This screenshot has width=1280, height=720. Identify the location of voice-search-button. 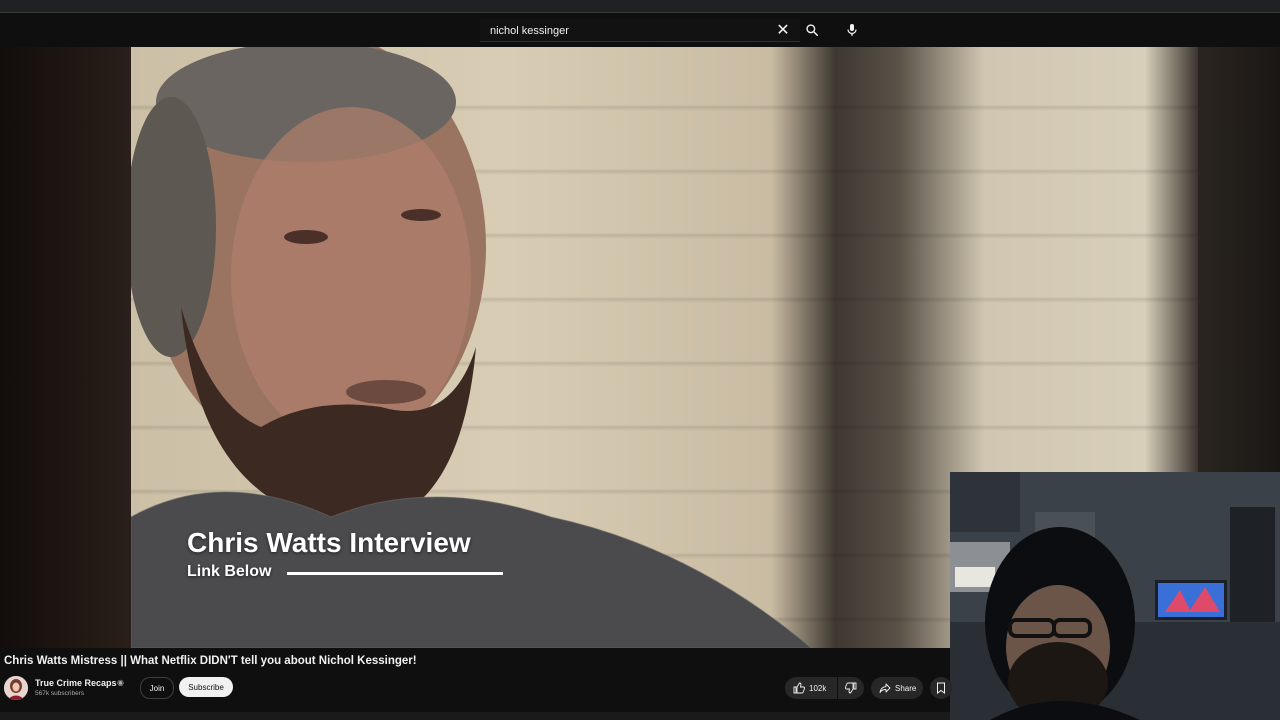
(852, 30).